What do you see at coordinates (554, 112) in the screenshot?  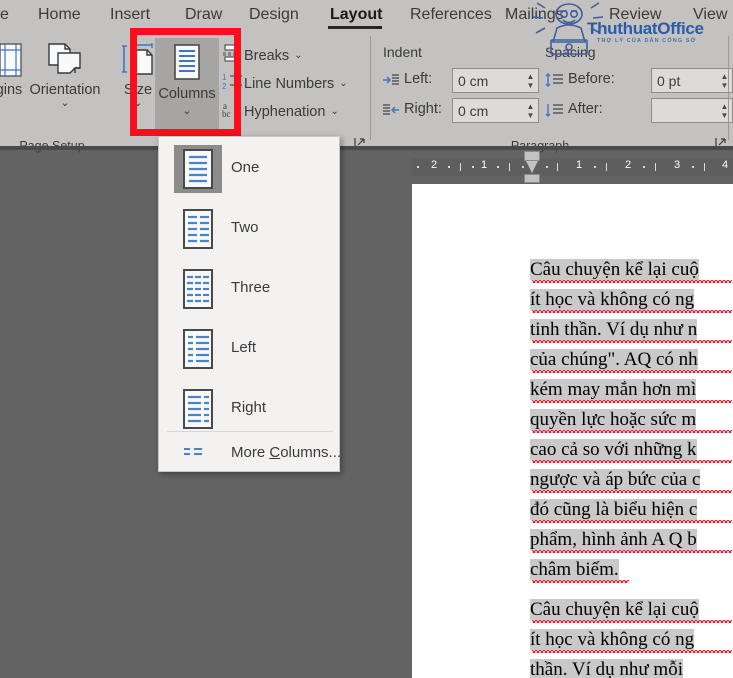 I see `spacing-after-icon` at bounding box center [554, 112].